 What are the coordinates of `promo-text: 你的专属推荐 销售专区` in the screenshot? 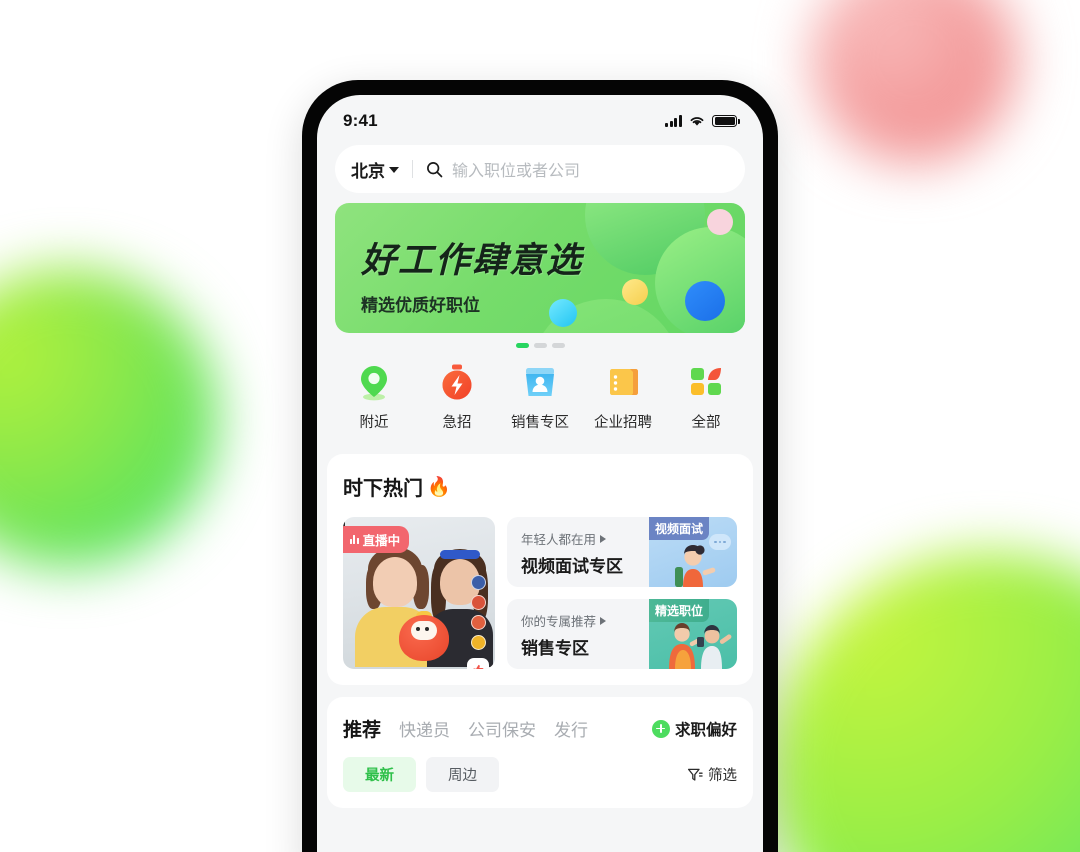 It's located at (578, 634).